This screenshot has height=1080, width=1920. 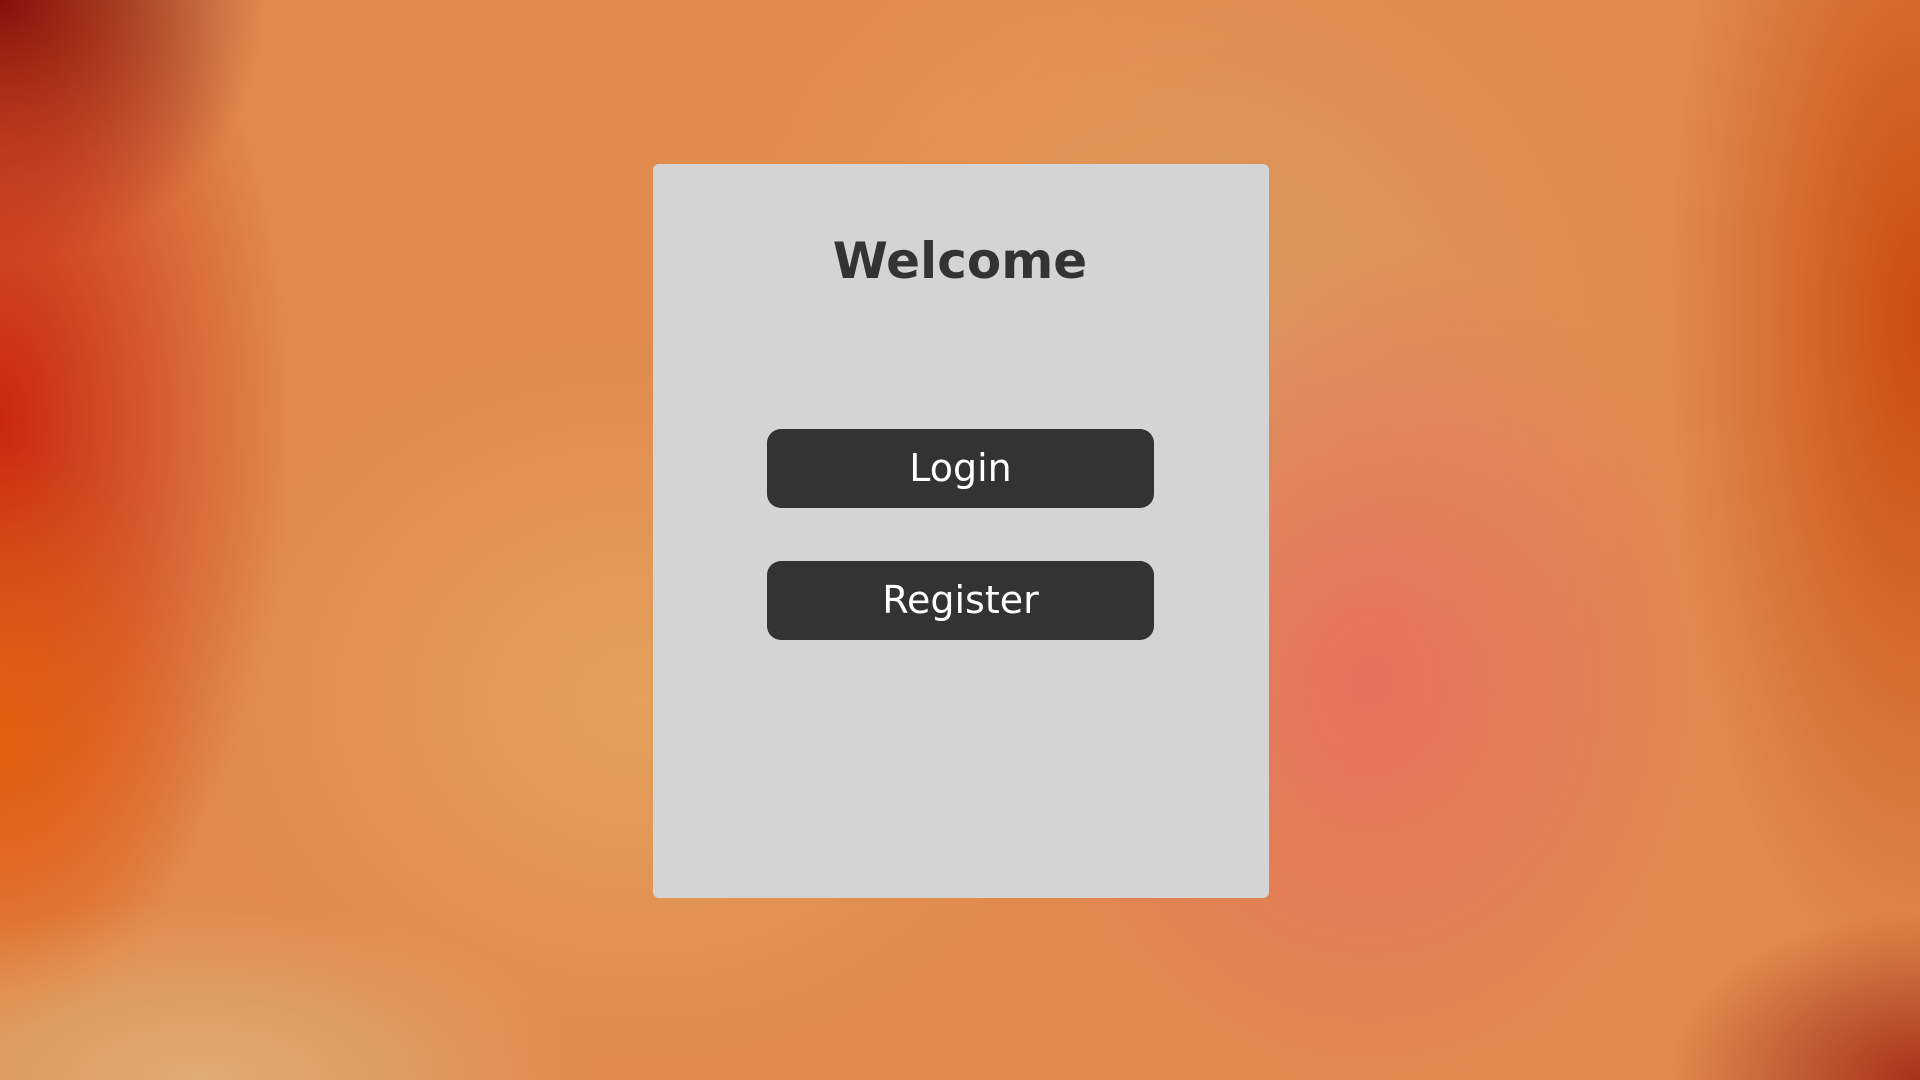 What do you see at coordinates (960, 600) in the screenshot?
I see `register-button: Register` at bounding box center [960, 600].